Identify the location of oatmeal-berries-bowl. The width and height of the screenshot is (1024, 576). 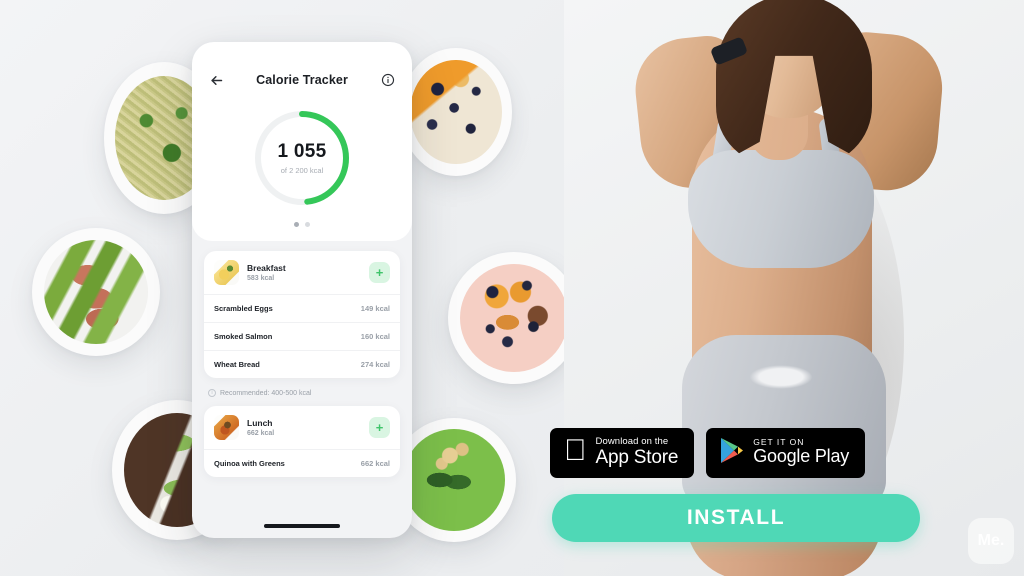
(456, 112).